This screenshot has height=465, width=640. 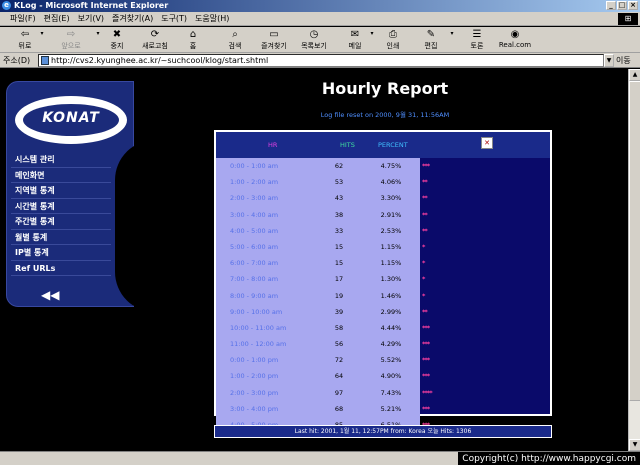 What do you see at coordinates (254, 295) in the screenshot?
I see `row-hour: 8:00 - 9:00 am` at bounding box center [254, 295].